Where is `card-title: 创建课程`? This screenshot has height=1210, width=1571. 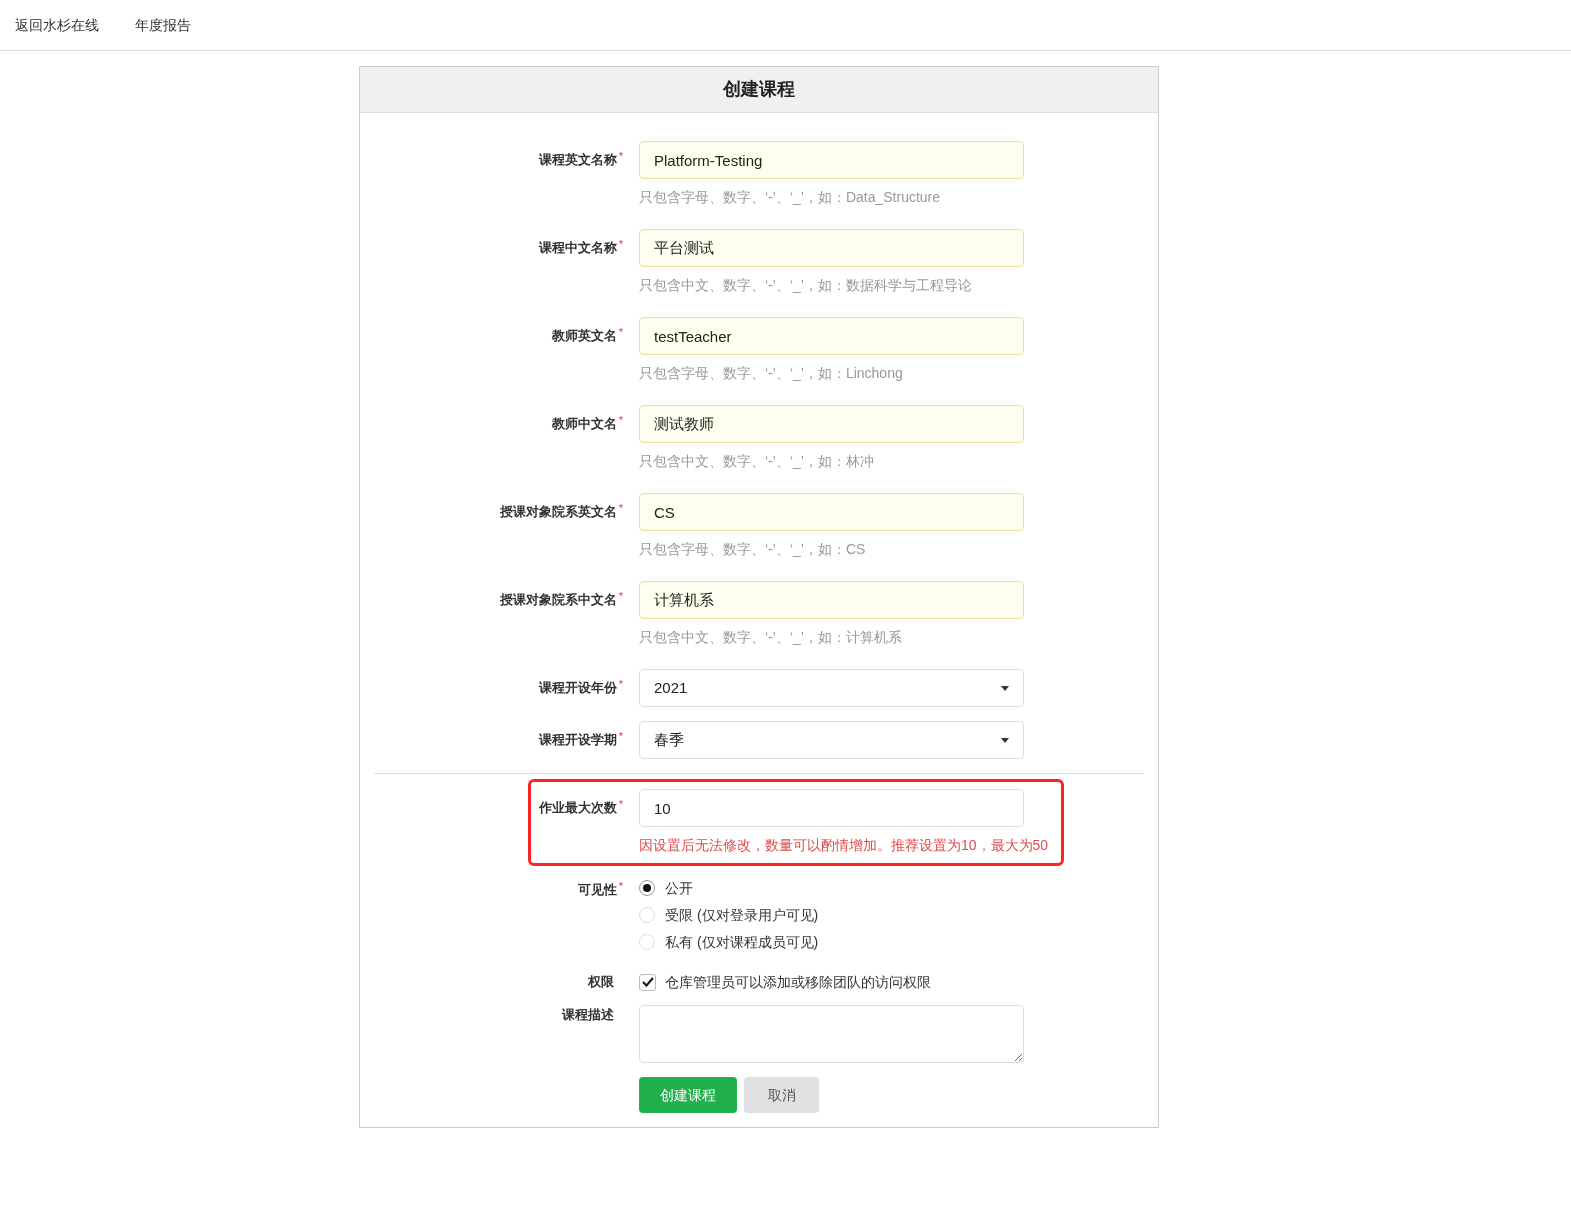
card-title: 创建课程 is located at coordinates (759, 89).